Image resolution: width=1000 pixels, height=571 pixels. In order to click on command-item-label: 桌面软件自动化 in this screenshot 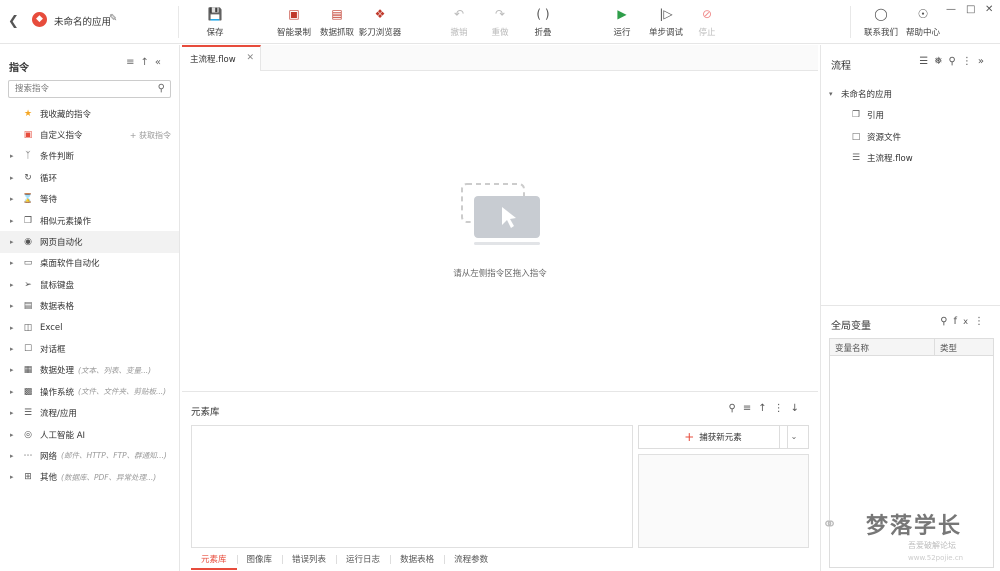, I will do `click(70, 264)`.